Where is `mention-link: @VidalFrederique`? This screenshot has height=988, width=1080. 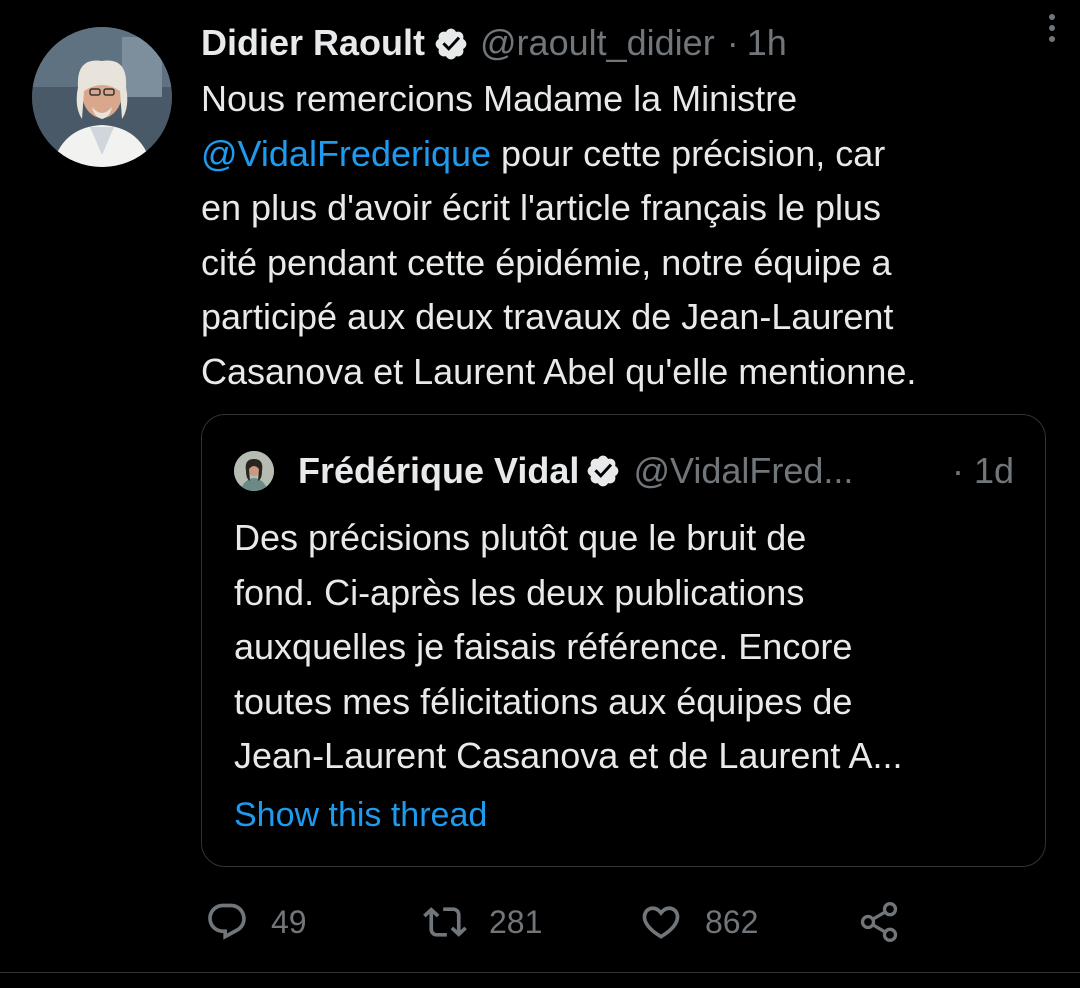 mention-link: @VidalFrederique is located at coordinates (346, 153).